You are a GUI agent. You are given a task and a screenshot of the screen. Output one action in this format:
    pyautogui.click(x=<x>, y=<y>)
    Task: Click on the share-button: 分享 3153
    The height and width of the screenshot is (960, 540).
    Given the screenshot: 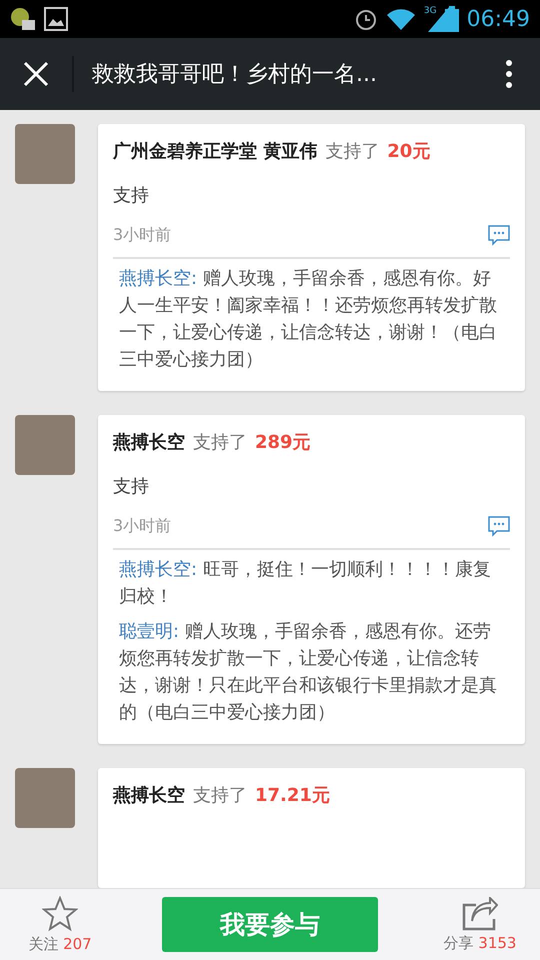 What is the action you would take?
    pyautogui.click(x=480, y=924)
    